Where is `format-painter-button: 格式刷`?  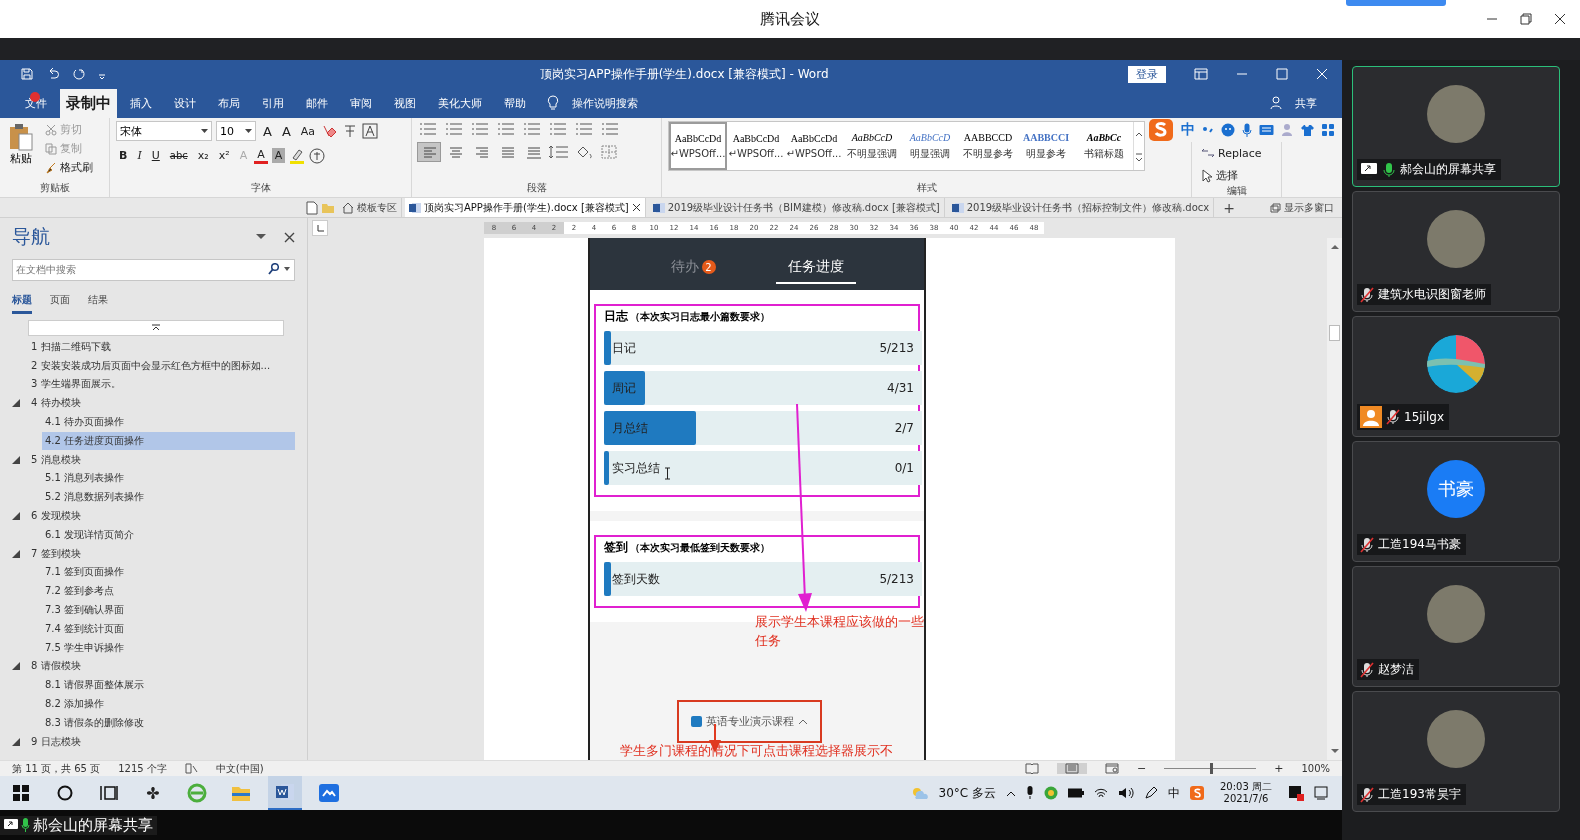
format-painter-button: 格式刷 is located at coordinates (69, 167).